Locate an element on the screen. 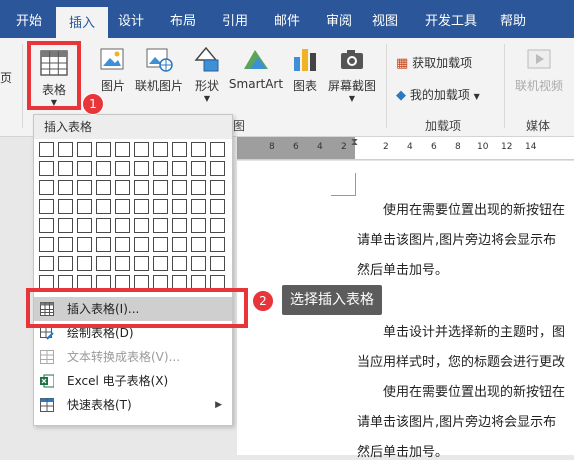  menu-item-excel-spreadsheet: Excel 电子表格(X) is located at coordinates (133, 381).